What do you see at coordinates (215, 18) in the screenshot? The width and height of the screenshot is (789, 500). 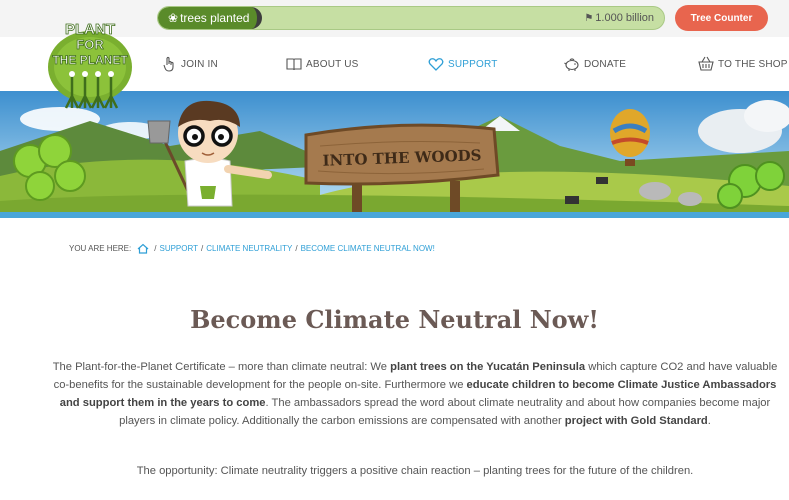 I see `trees-planted-label: trees planted` at bounding box center [215, 18].